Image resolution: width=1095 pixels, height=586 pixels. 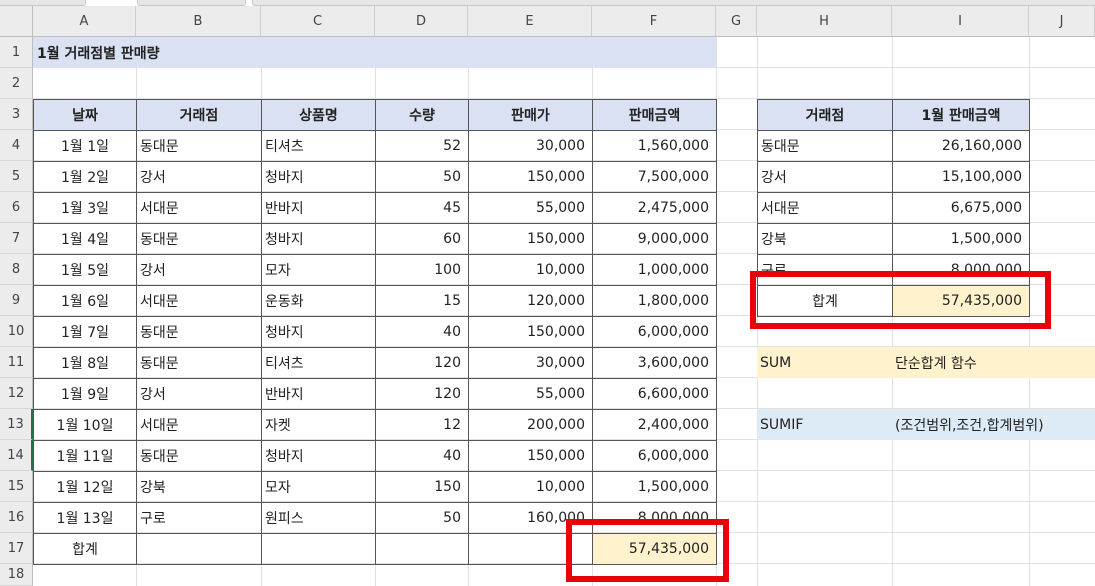 What do you see at coordinates (16, 455) in the screenshot?
I see `row-header-14: 14` at bounding box center [16, 455].